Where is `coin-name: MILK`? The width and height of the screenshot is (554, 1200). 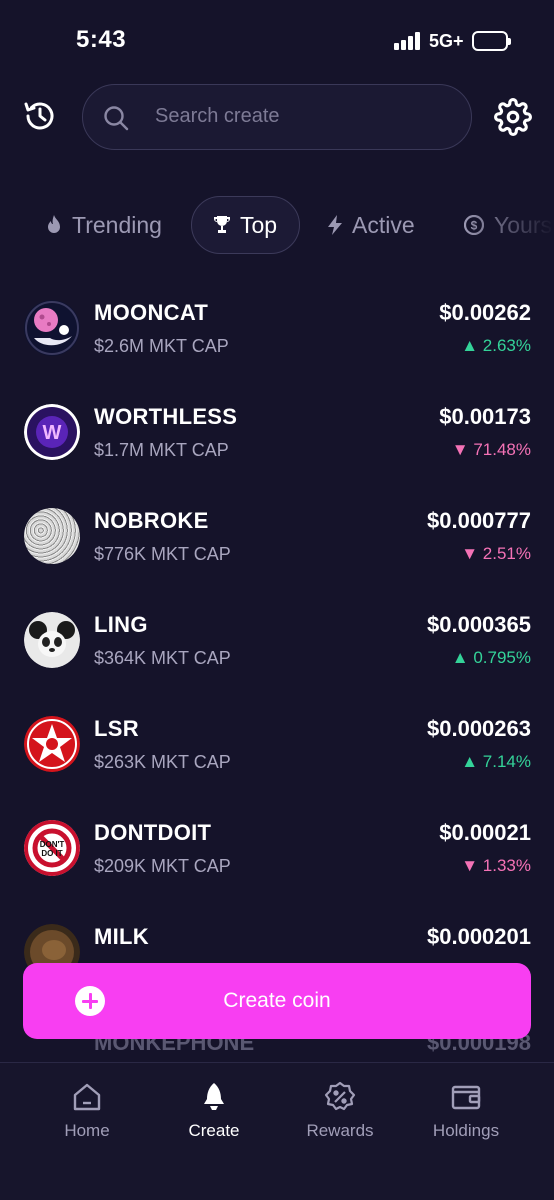
coin-name: MILK is located at coordinates (121, 936).